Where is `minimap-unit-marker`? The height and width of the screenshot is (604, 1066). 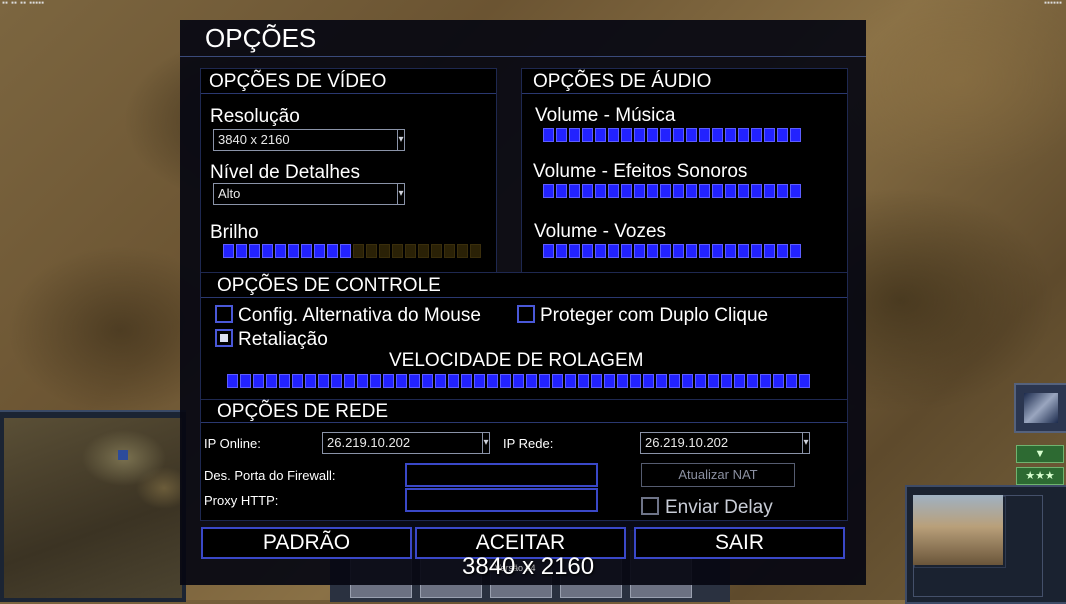 minimap-unit-marker is located at coordinates (123, 455).